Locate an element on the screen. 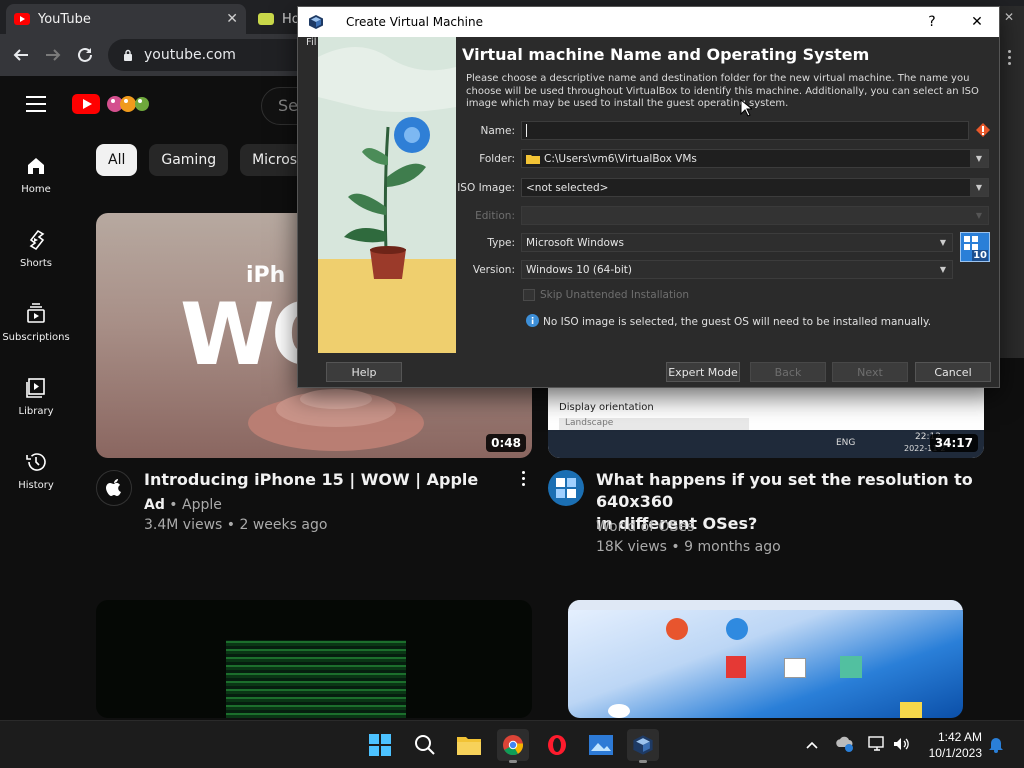 This screenshot has width=1024, height=768. guide-item-shorts: Shorts is located at coordinates (36, 243).